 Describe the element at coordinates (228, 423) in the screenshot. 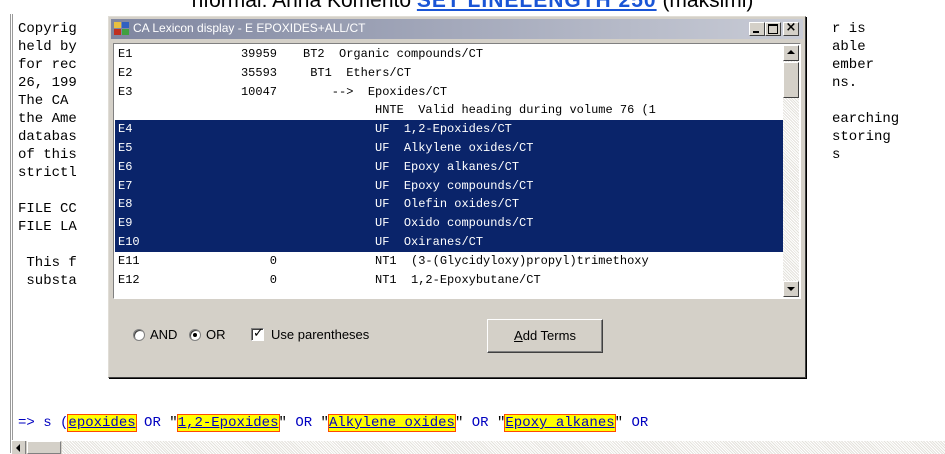

I see `search-term: 1,2-Epoxides` at that location.